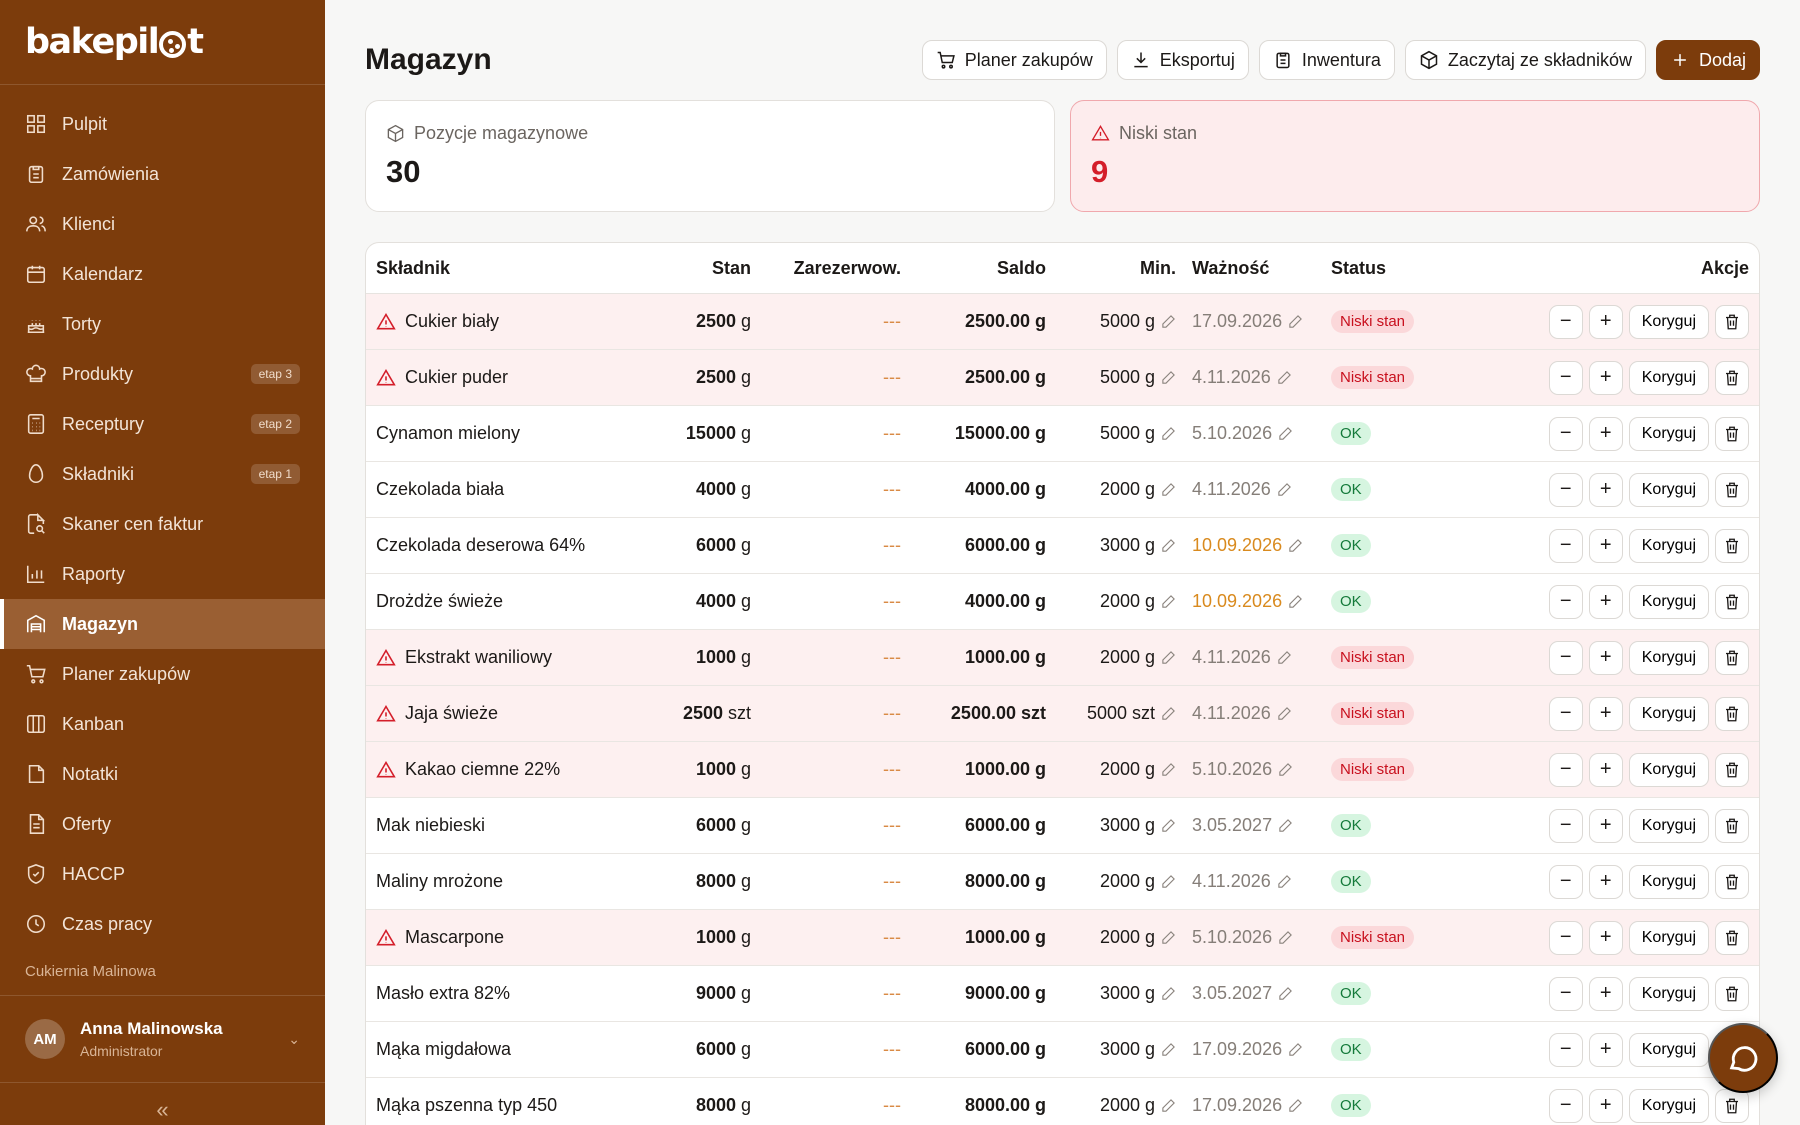 Image resolution: width=1800 pixels, height=1125 pixels. What do you see at coordinates (501, 268) in the screenshot?
I see `column-header-name: Składnik` at bounding box center [501, 268].